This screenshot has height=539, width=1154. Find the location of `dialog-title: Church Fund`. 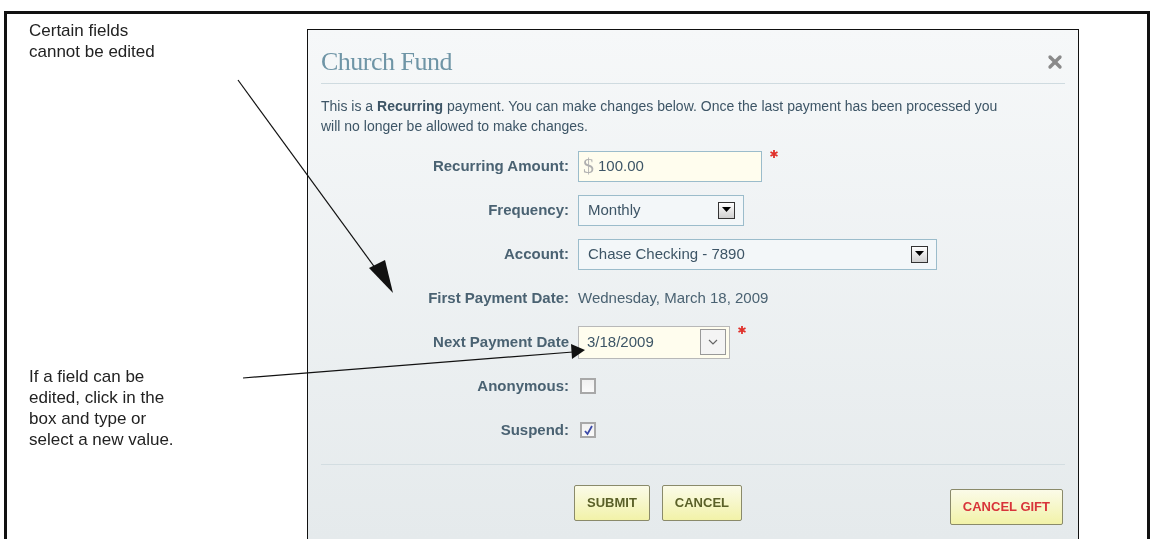

dialog-title: Church Fund is located at coordinates (386, 62).